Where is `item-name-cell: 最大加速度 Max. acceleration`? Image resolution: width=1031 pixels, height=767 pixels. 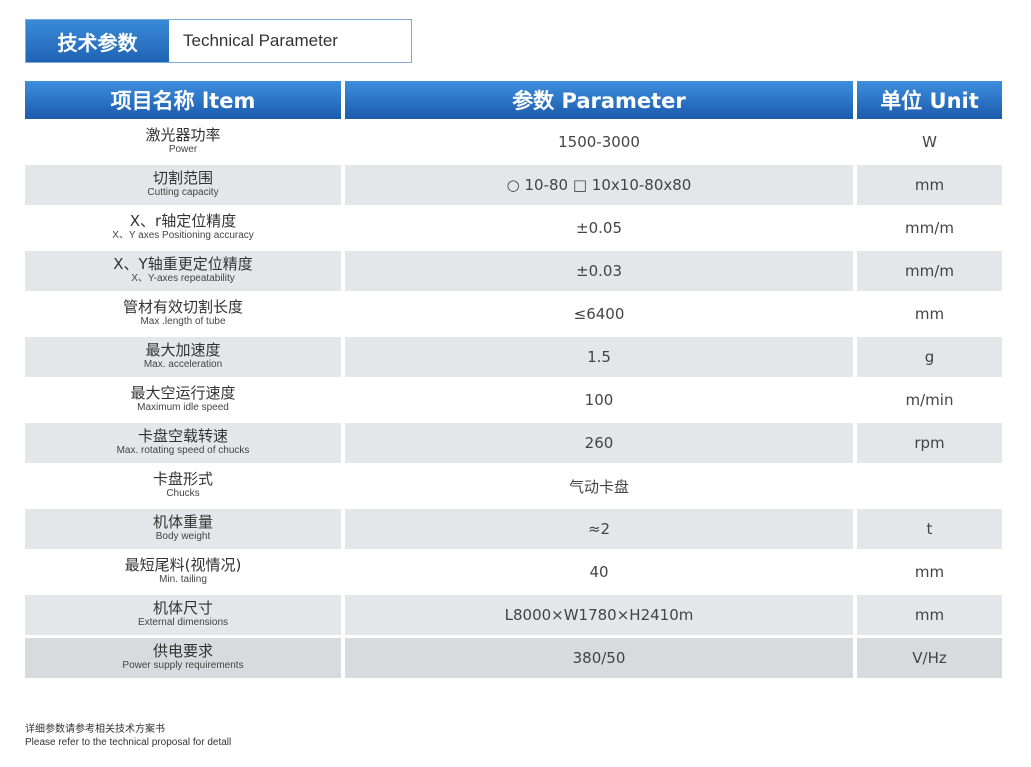
item-name-cell: 最大加速度 Max. acceleration is located at coordinates (183, 357).